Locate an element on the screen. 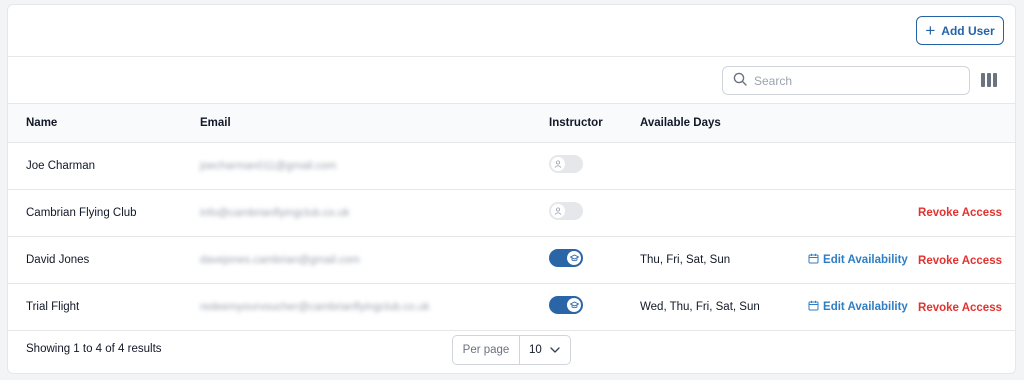  user-name: David Jones is located at coordinates (58, 259).